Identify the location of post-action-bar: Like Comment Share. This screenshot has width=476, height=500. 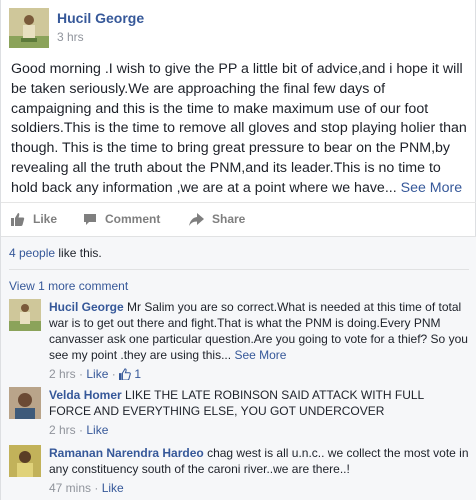
(238, 219).